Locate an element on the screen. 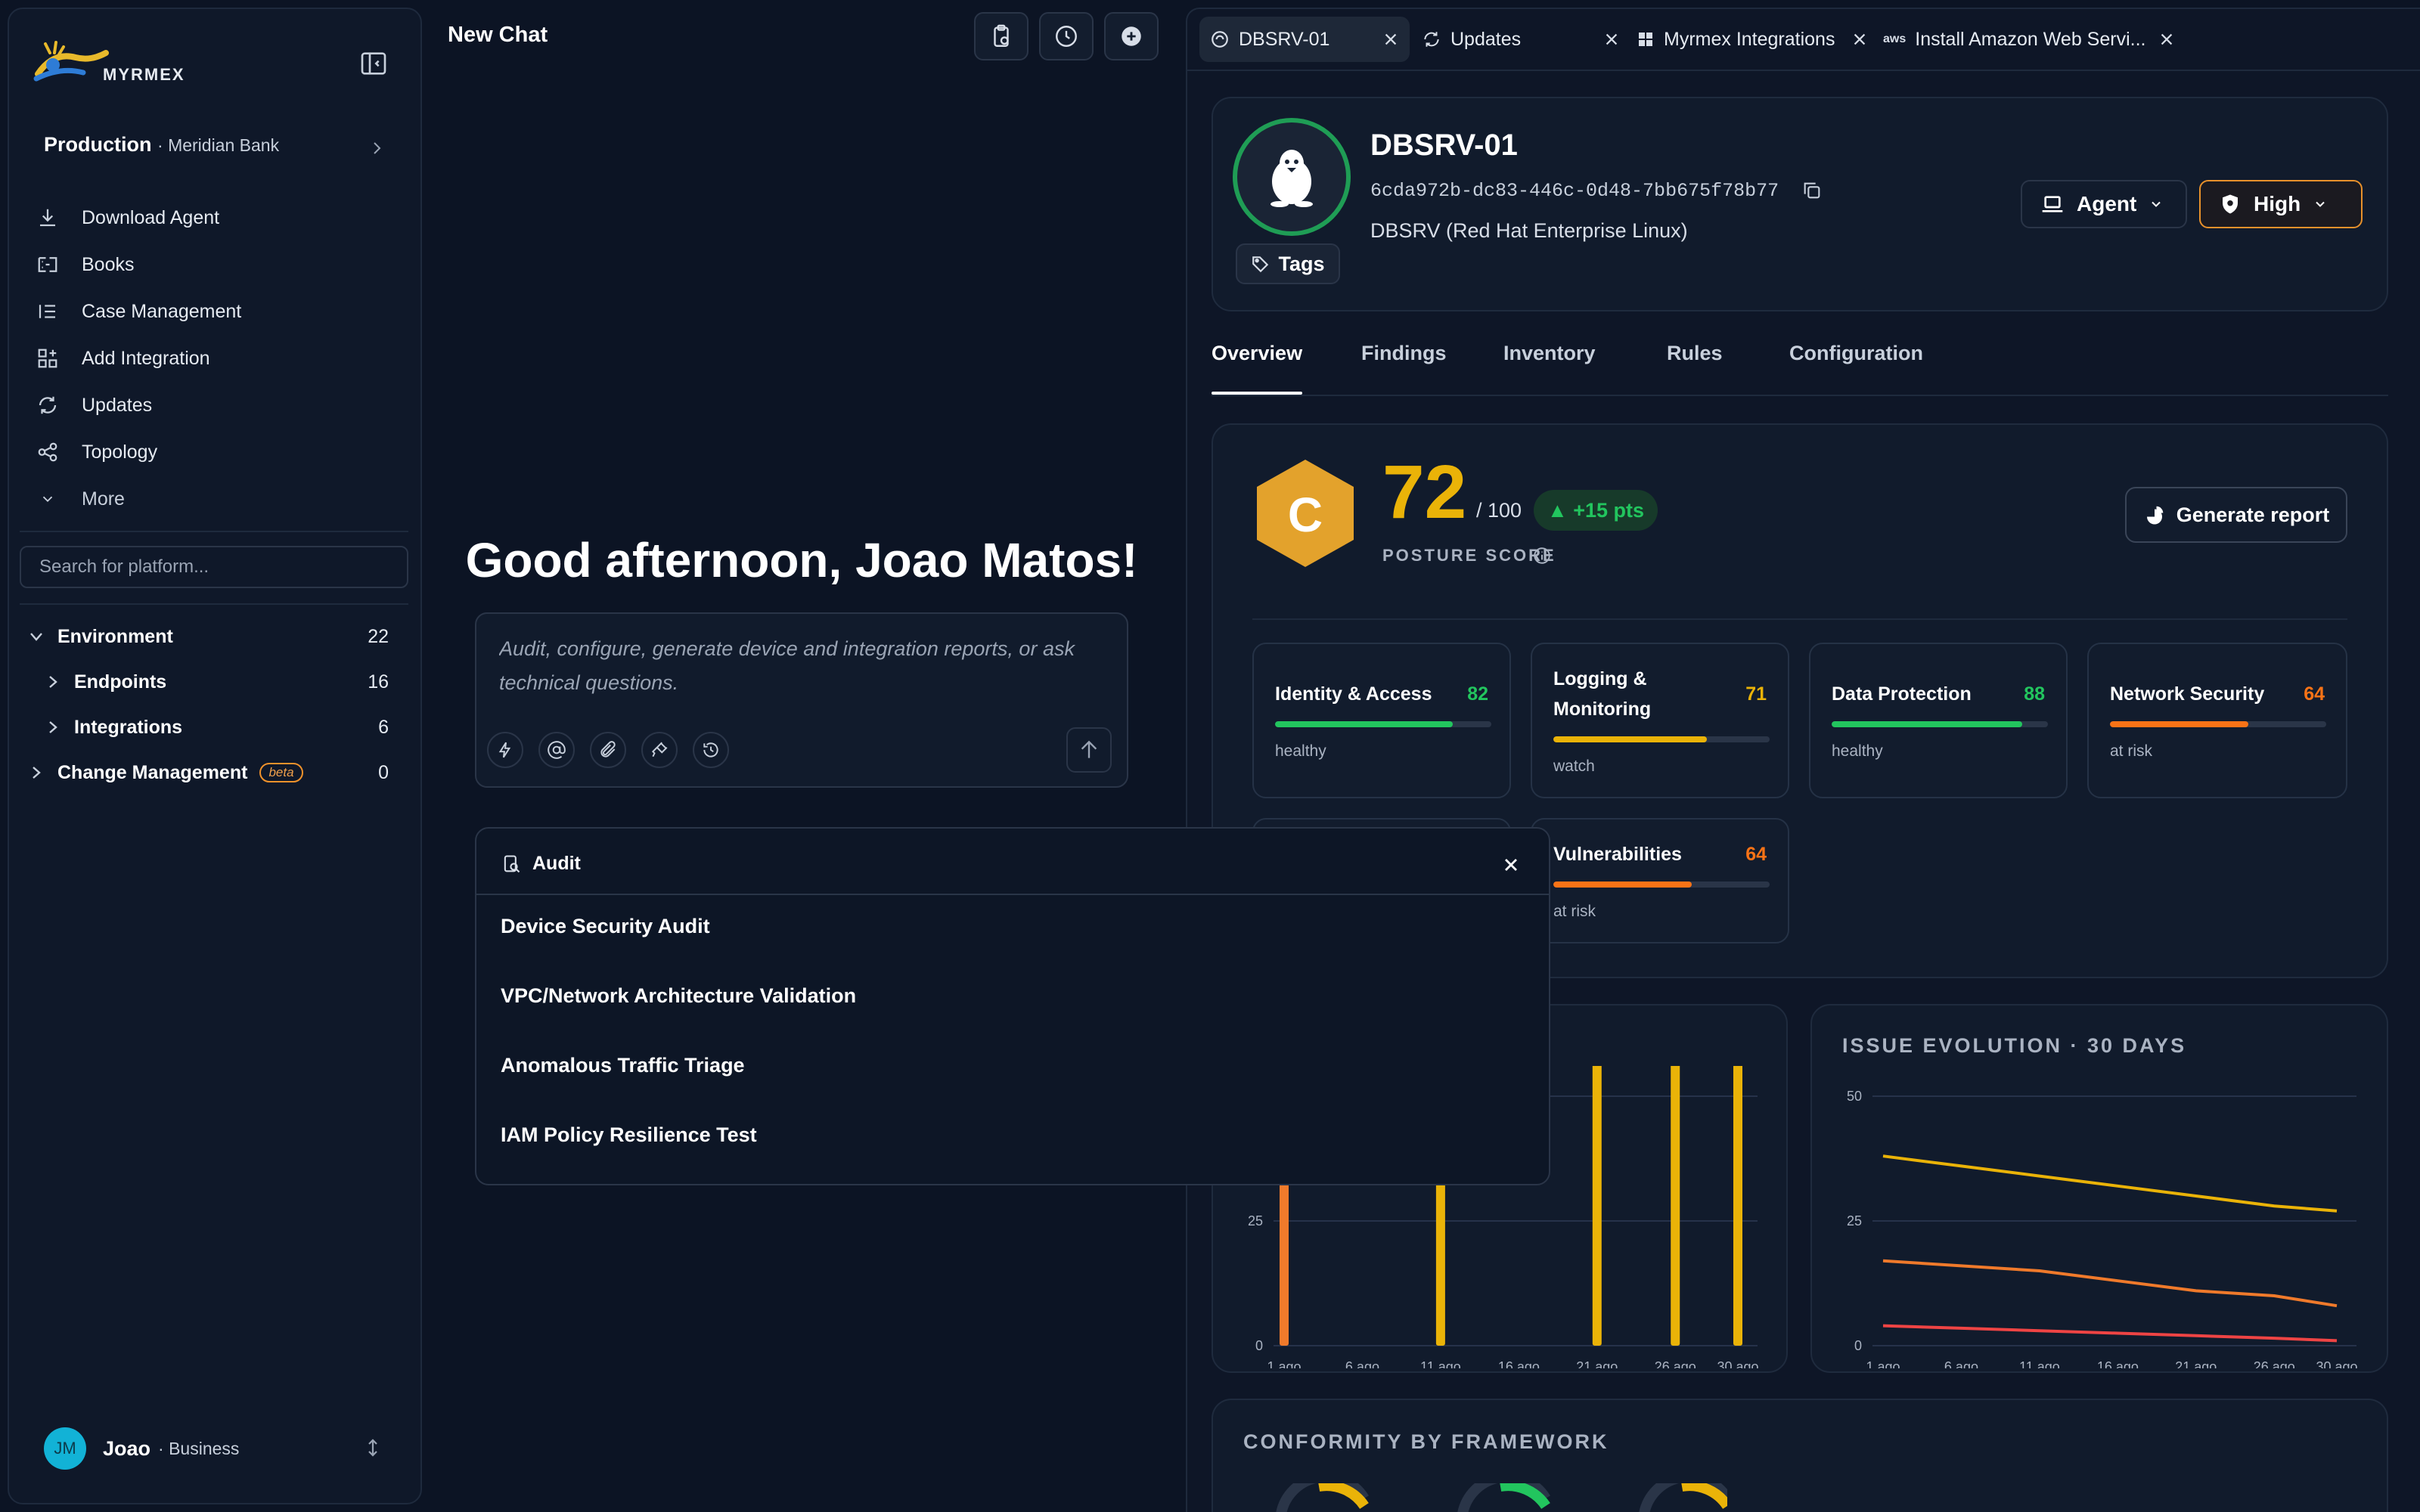  divider is located at coordinates (1012, 894).